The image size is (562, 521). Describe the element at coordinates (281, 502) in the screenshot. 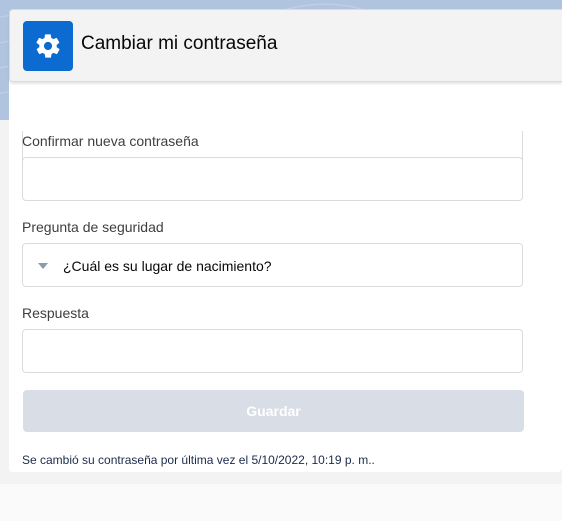

I see `footer-area` at that location.